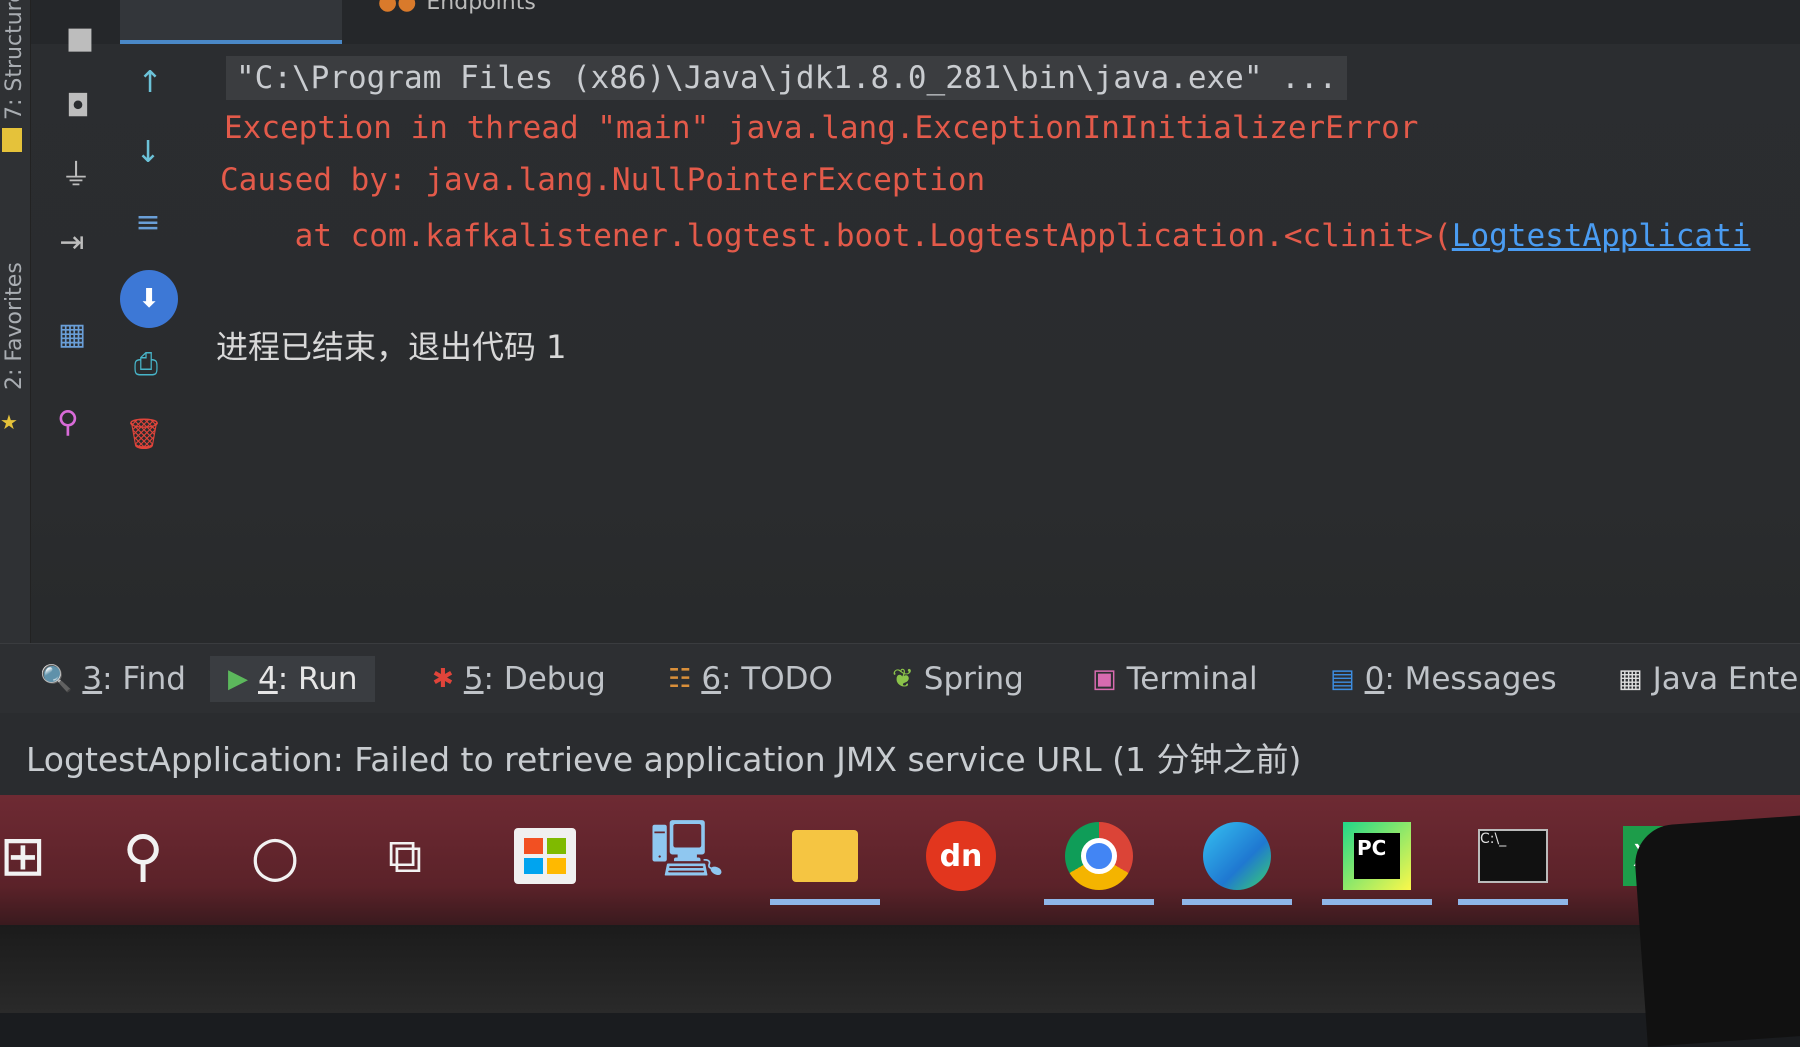  Describe the element at coordinates (1237, 859) in the screenshot. I see `edge-icon` at that location.